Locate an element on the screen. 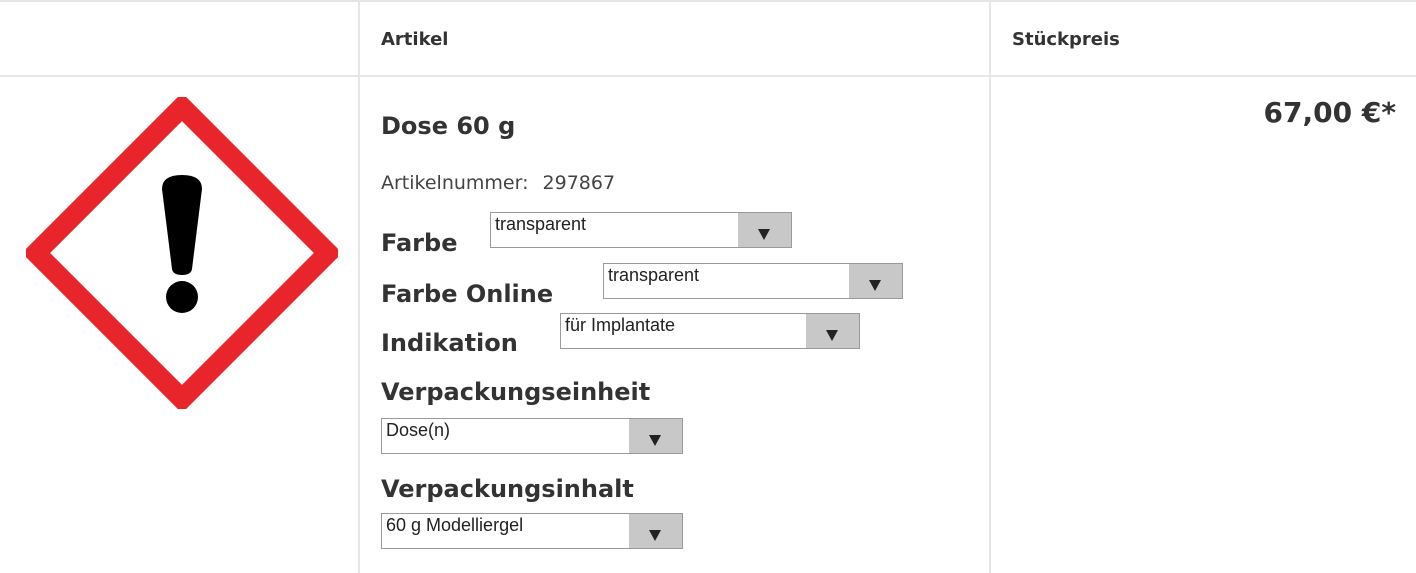 The width and height of the screenshot is (1416, 573). verpackungsinhalt-select-button is located at coordinates (655, 531).